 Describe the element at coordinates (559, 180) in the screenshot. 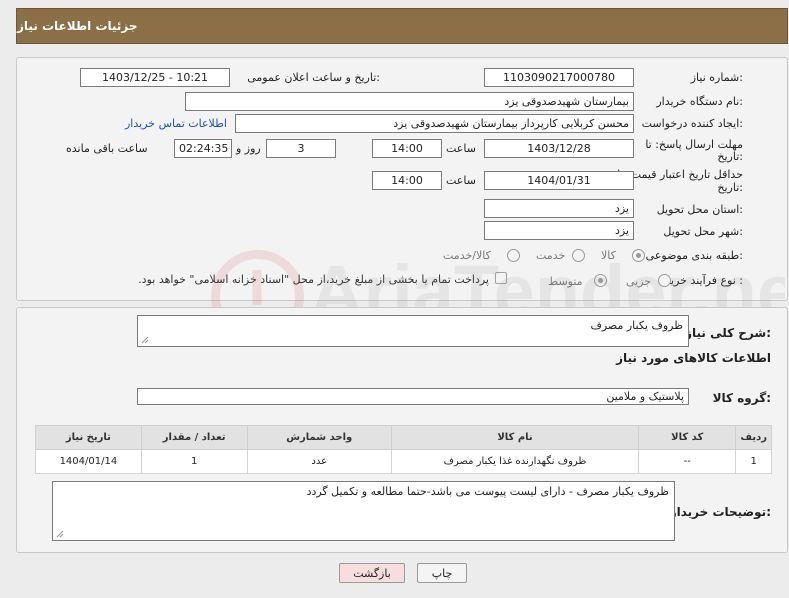

I see `validity-date-field: 1404/01/31` at that location.